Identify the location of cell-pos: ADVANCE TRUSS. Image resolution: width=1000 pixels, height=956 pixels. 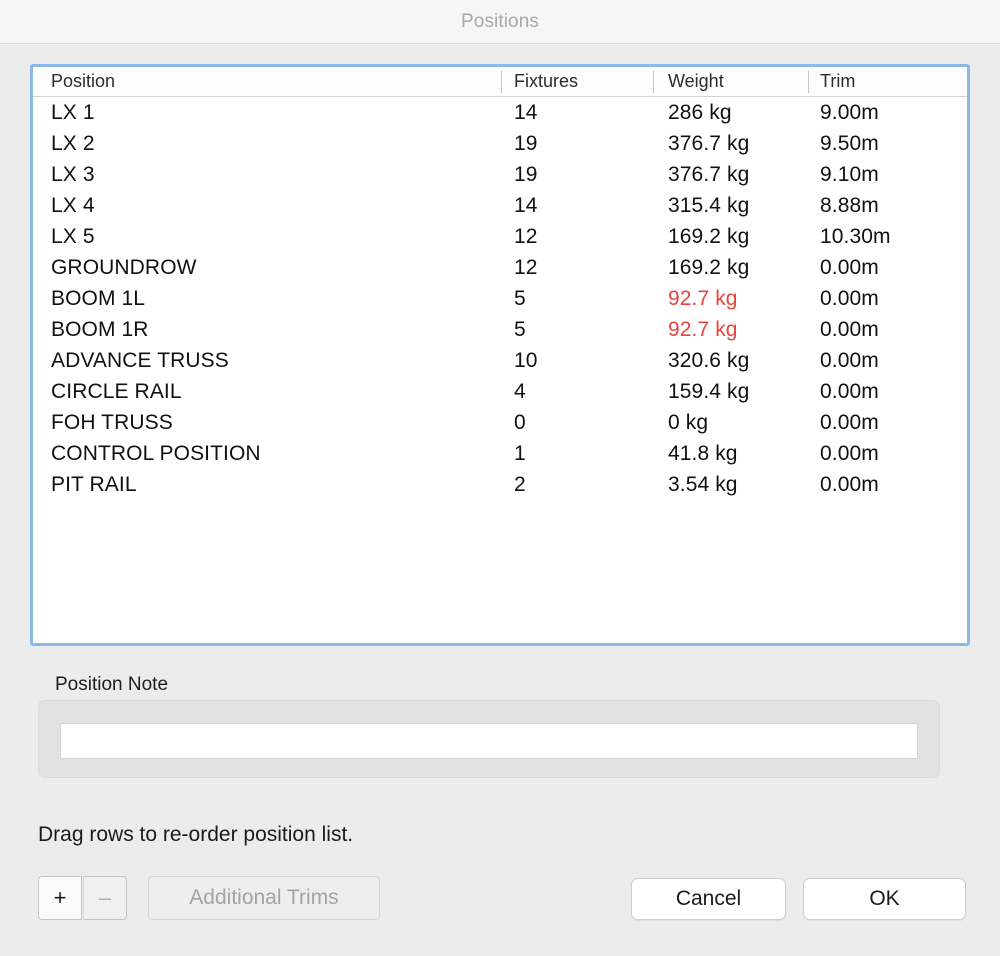
(140, 360).